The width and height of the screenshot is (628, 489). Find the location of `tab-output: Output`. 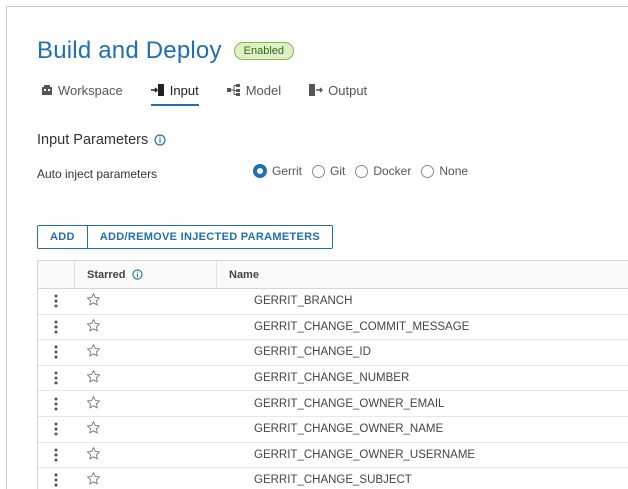

tab-output: Output is located at coordinates (338, 91).